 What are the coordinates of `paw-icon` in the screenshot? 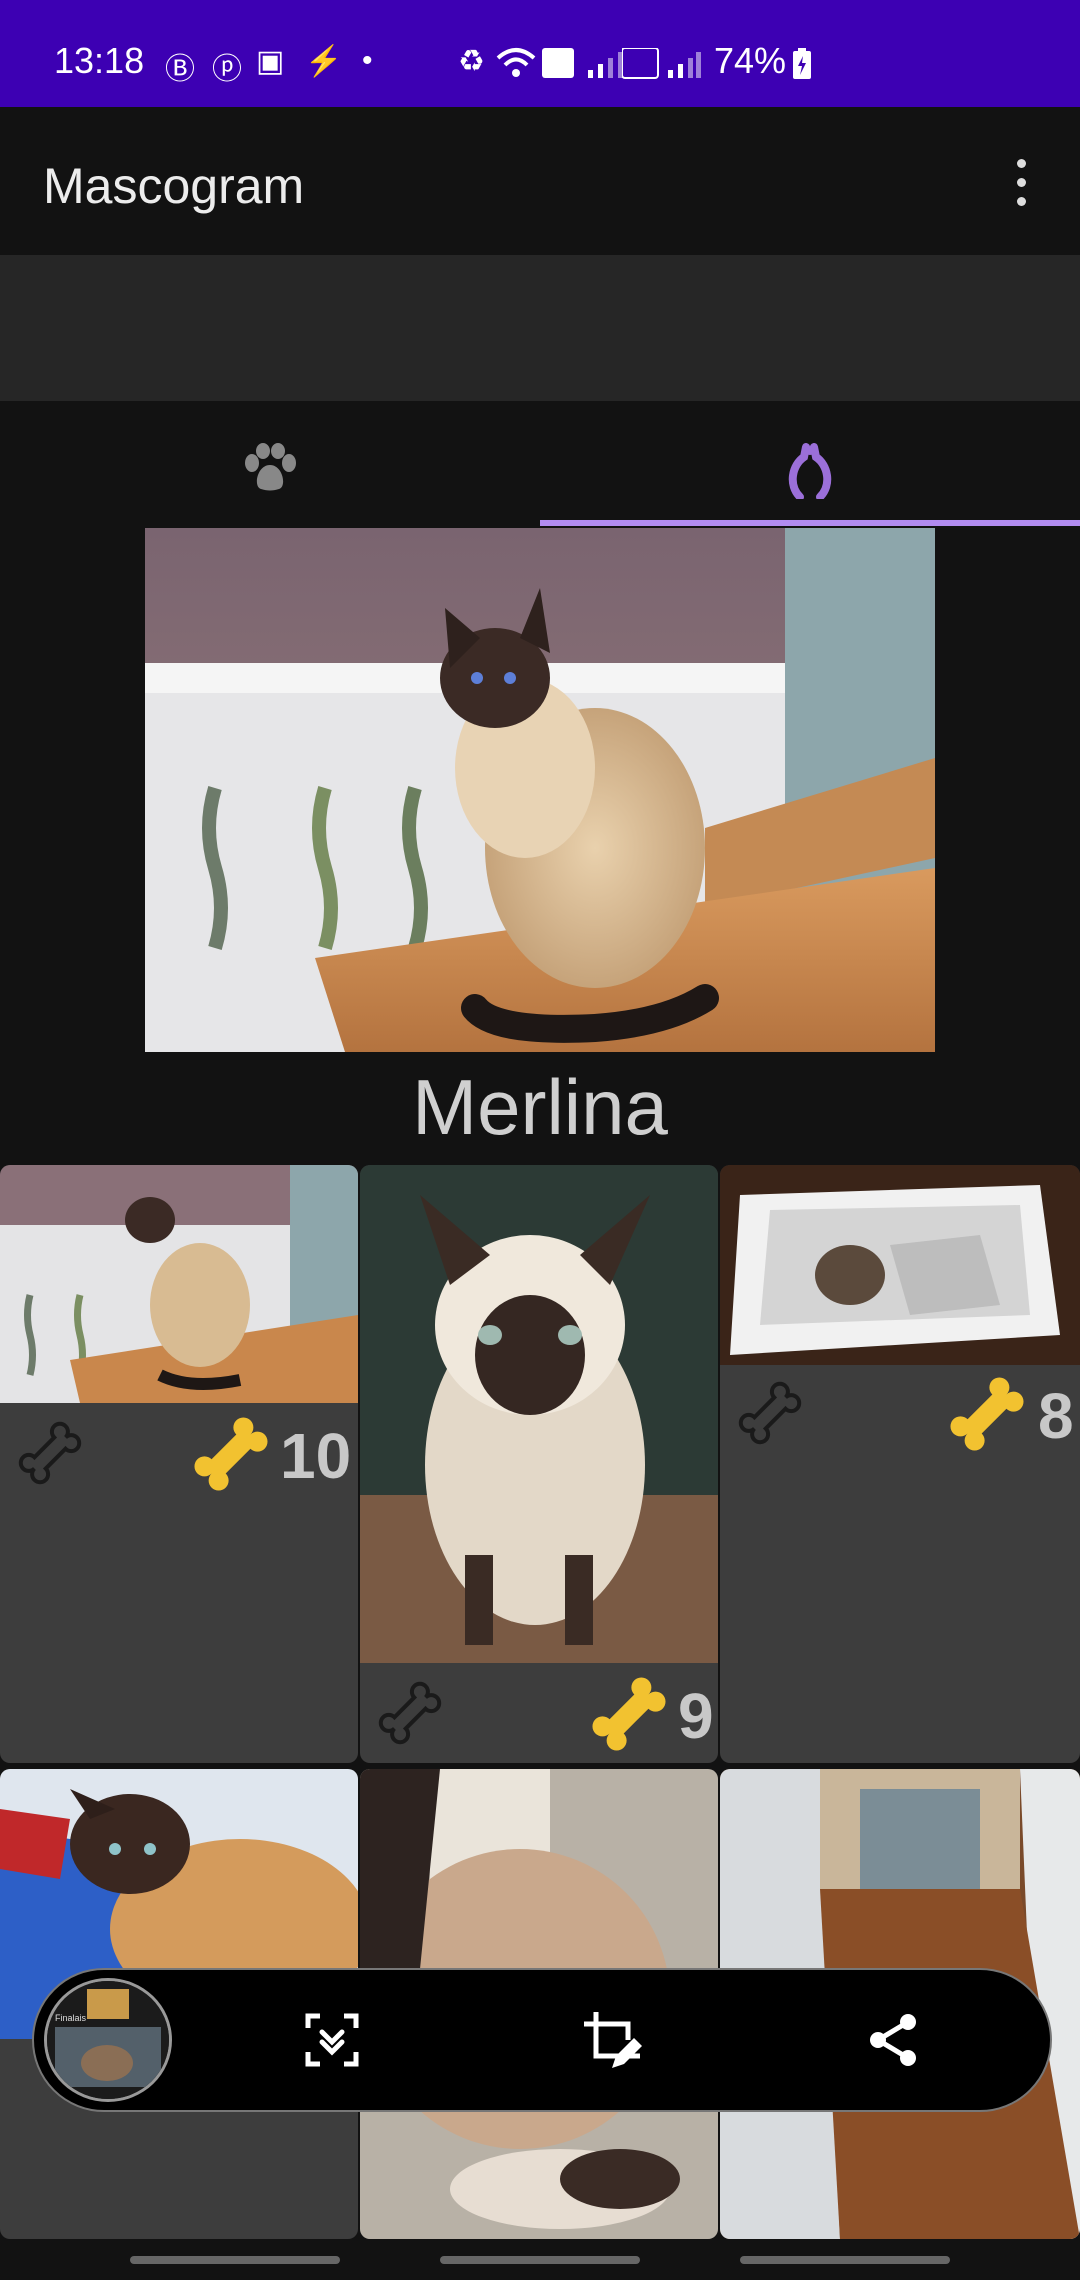 It's located at (270, 467).